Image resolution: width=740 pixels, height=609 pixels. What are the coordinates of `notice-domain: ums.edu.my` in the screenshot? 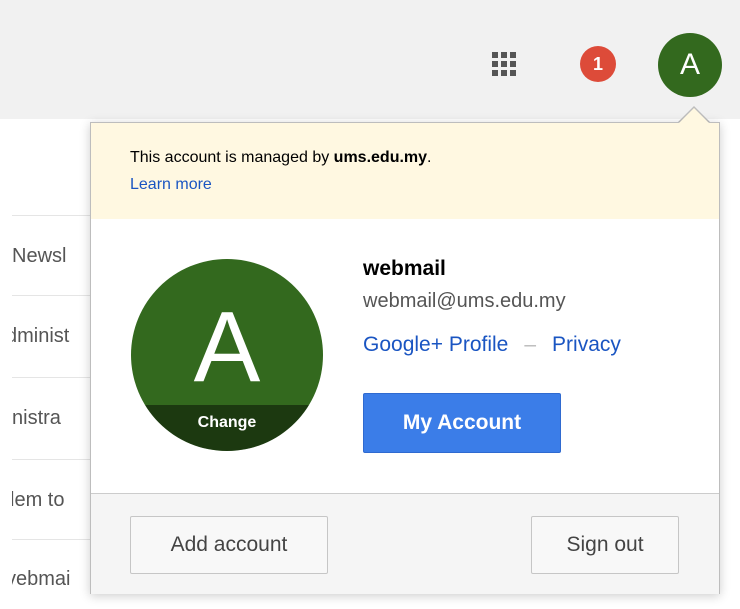 It's located at (380, 157).